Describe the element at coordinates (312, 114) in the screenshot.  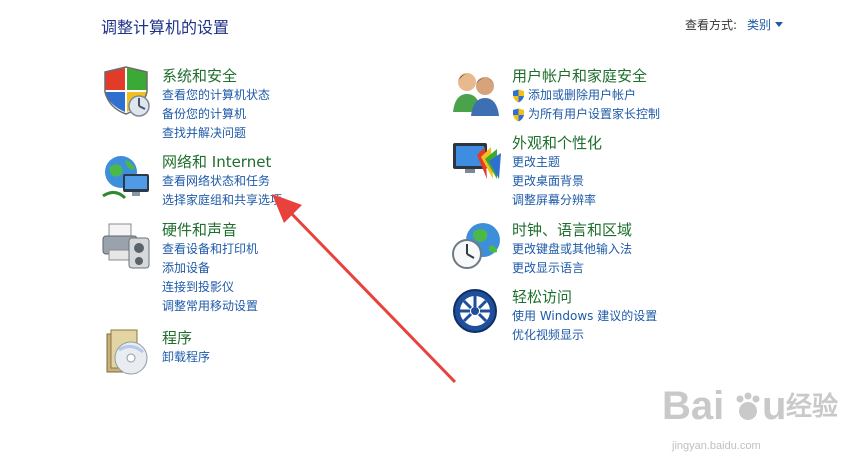
I see `category-link: 备份您的计算机` at that location.